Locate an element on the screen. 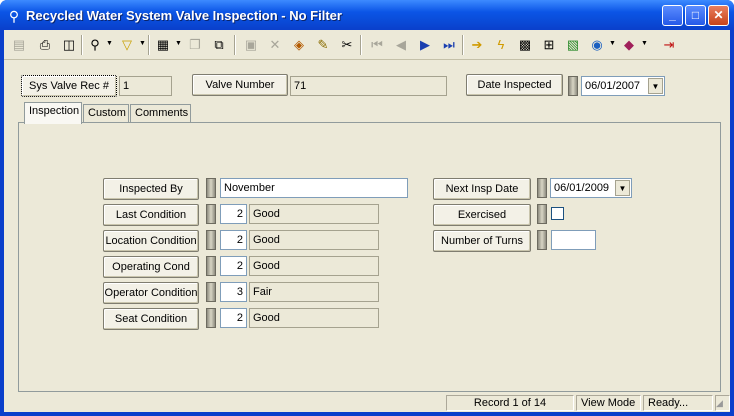  inspected-by-field: November is located at coordinates (314, 188).